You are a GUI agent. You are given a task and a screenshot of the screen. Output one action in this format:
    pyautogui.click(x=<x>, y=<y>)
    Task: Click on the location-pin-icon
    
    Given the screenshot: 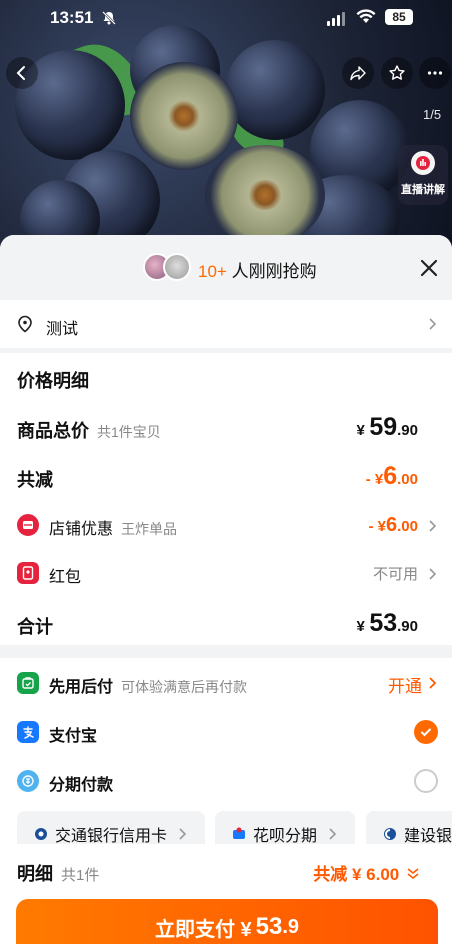 What is the action you would take?
    pyautogui.click(x=25, y=324)
    